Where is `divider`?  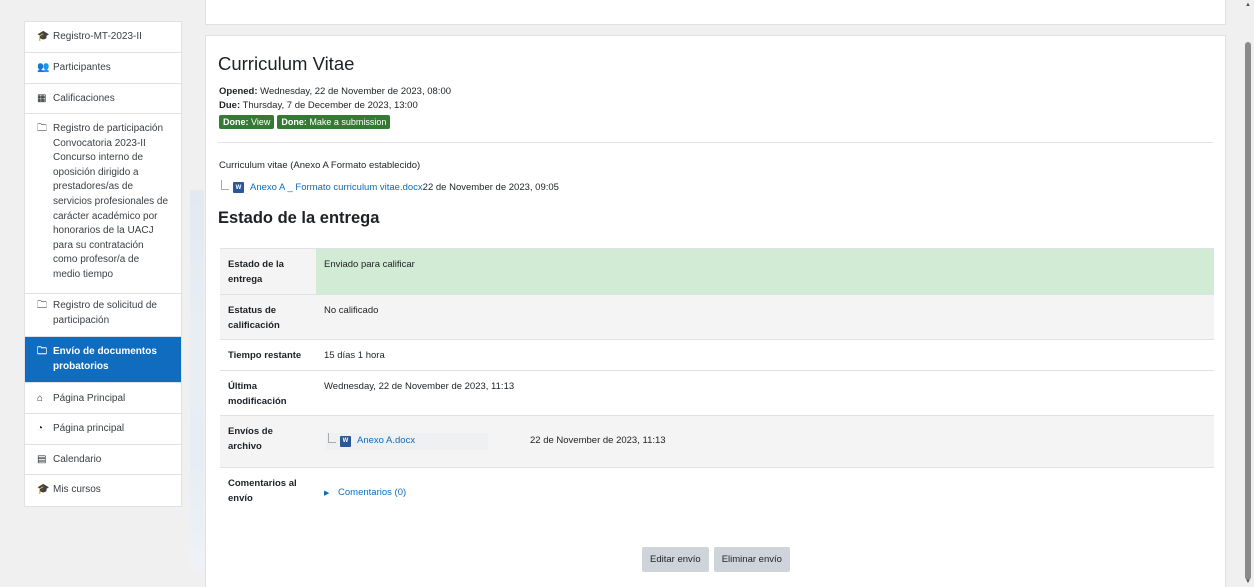 divider is located at coordinates (715, 142).